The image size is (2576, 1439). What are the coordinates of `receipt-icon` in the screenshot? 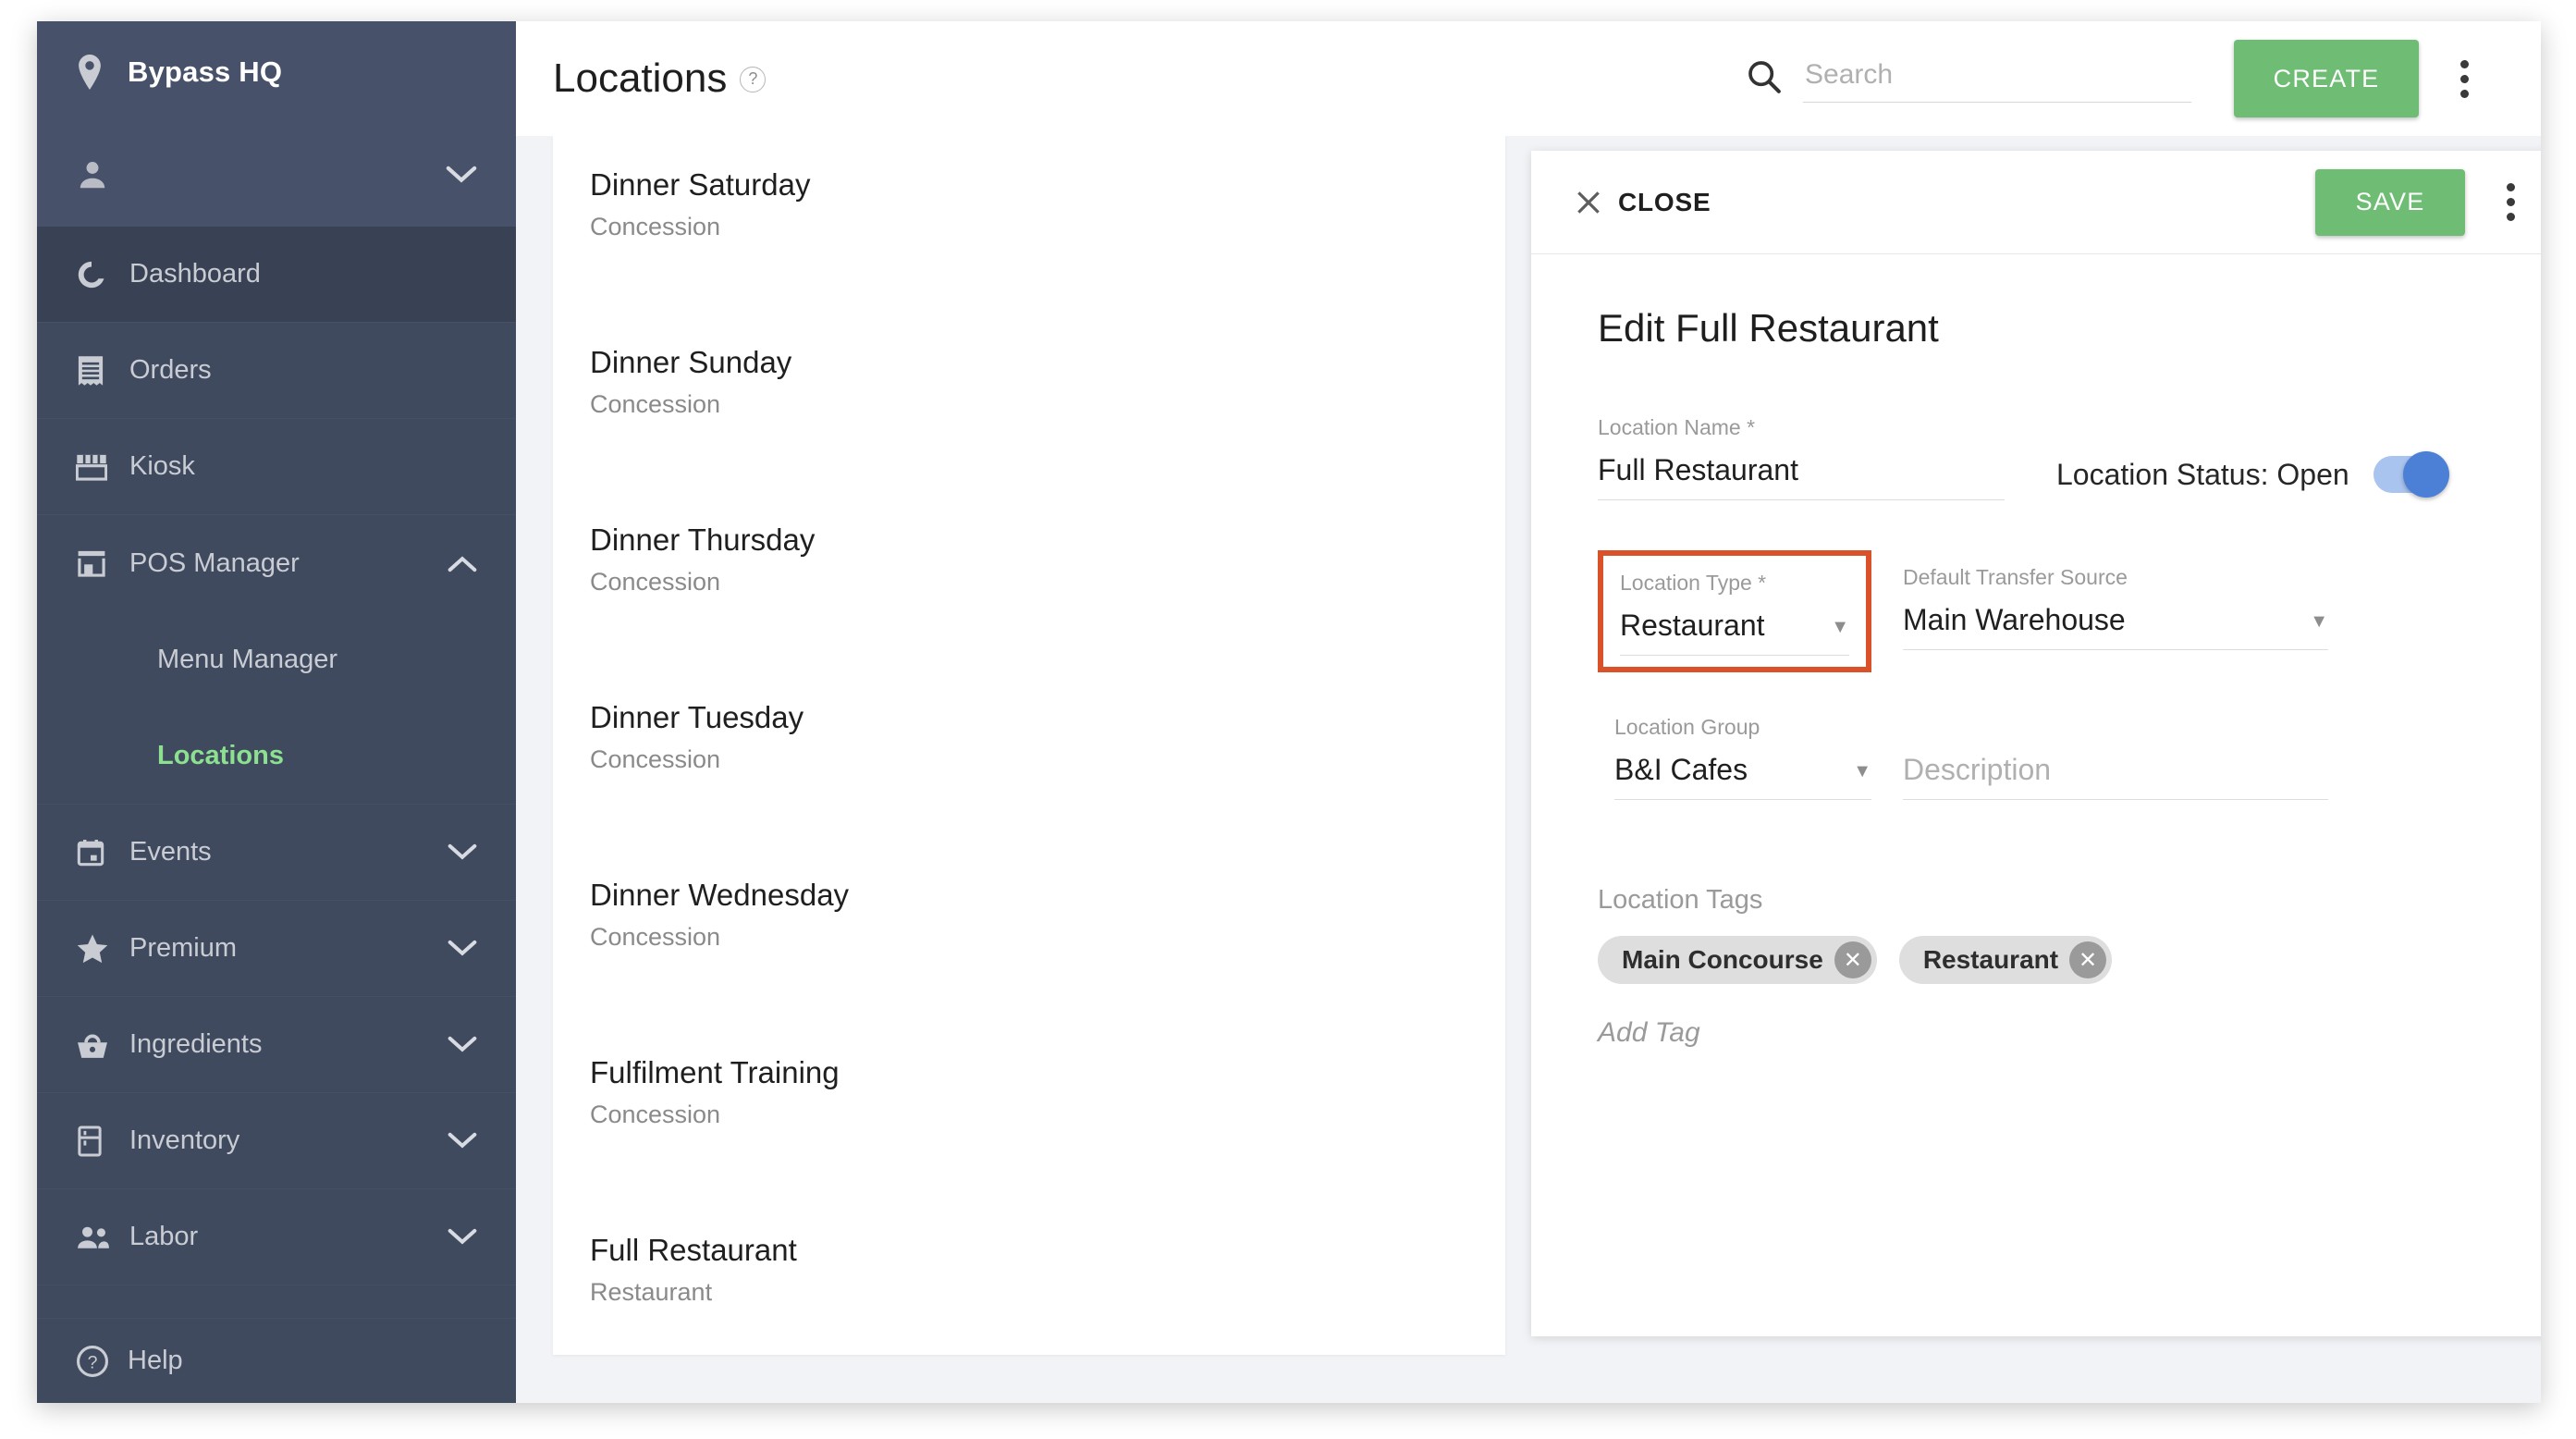 It's located at (97, 371).